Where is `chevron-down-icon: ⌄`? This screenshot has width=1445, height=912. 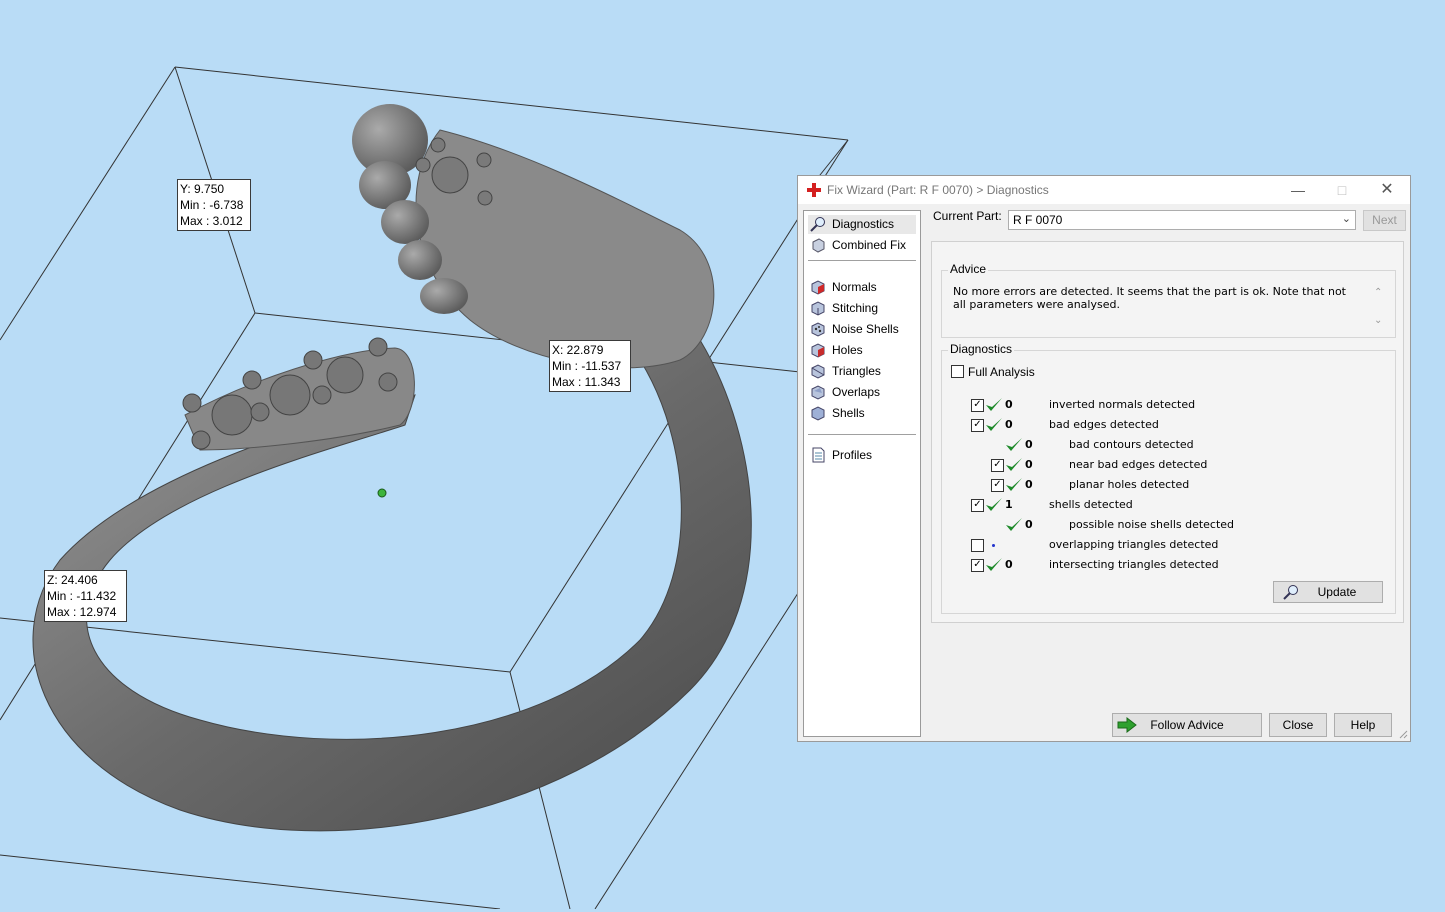
chevron-down-icon: ⌄ is located at coordinates (1346, 219).